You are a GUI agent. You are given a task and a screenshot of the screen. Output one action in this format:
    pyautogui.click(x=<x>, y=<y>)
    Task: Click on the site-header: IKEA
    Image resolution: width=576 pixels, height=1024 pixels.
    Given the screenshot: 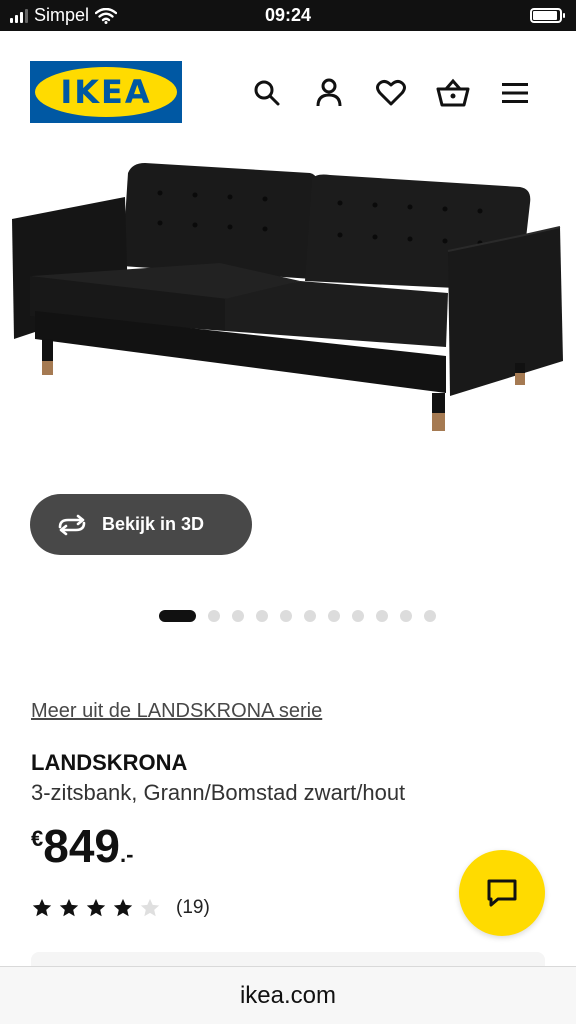 What is the action you would take?
    pyautogui.click(x=288, y=91)
    